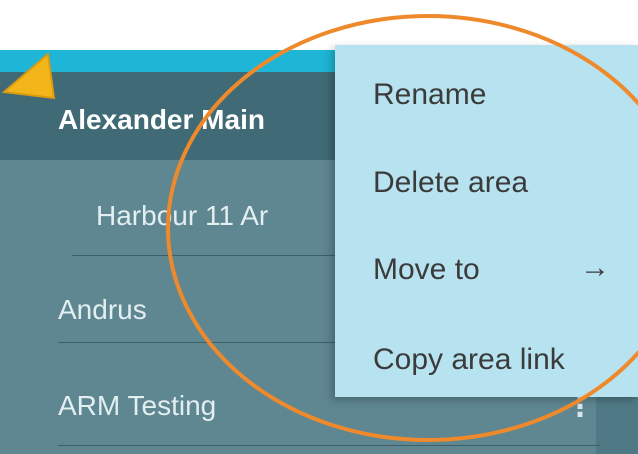 The width and height of the screenshot is (638, 454). What do you see at coordinates (429, 95) in the screenshot?
I see `menu-item-rename: Rename` at bounding box center [429, 95].